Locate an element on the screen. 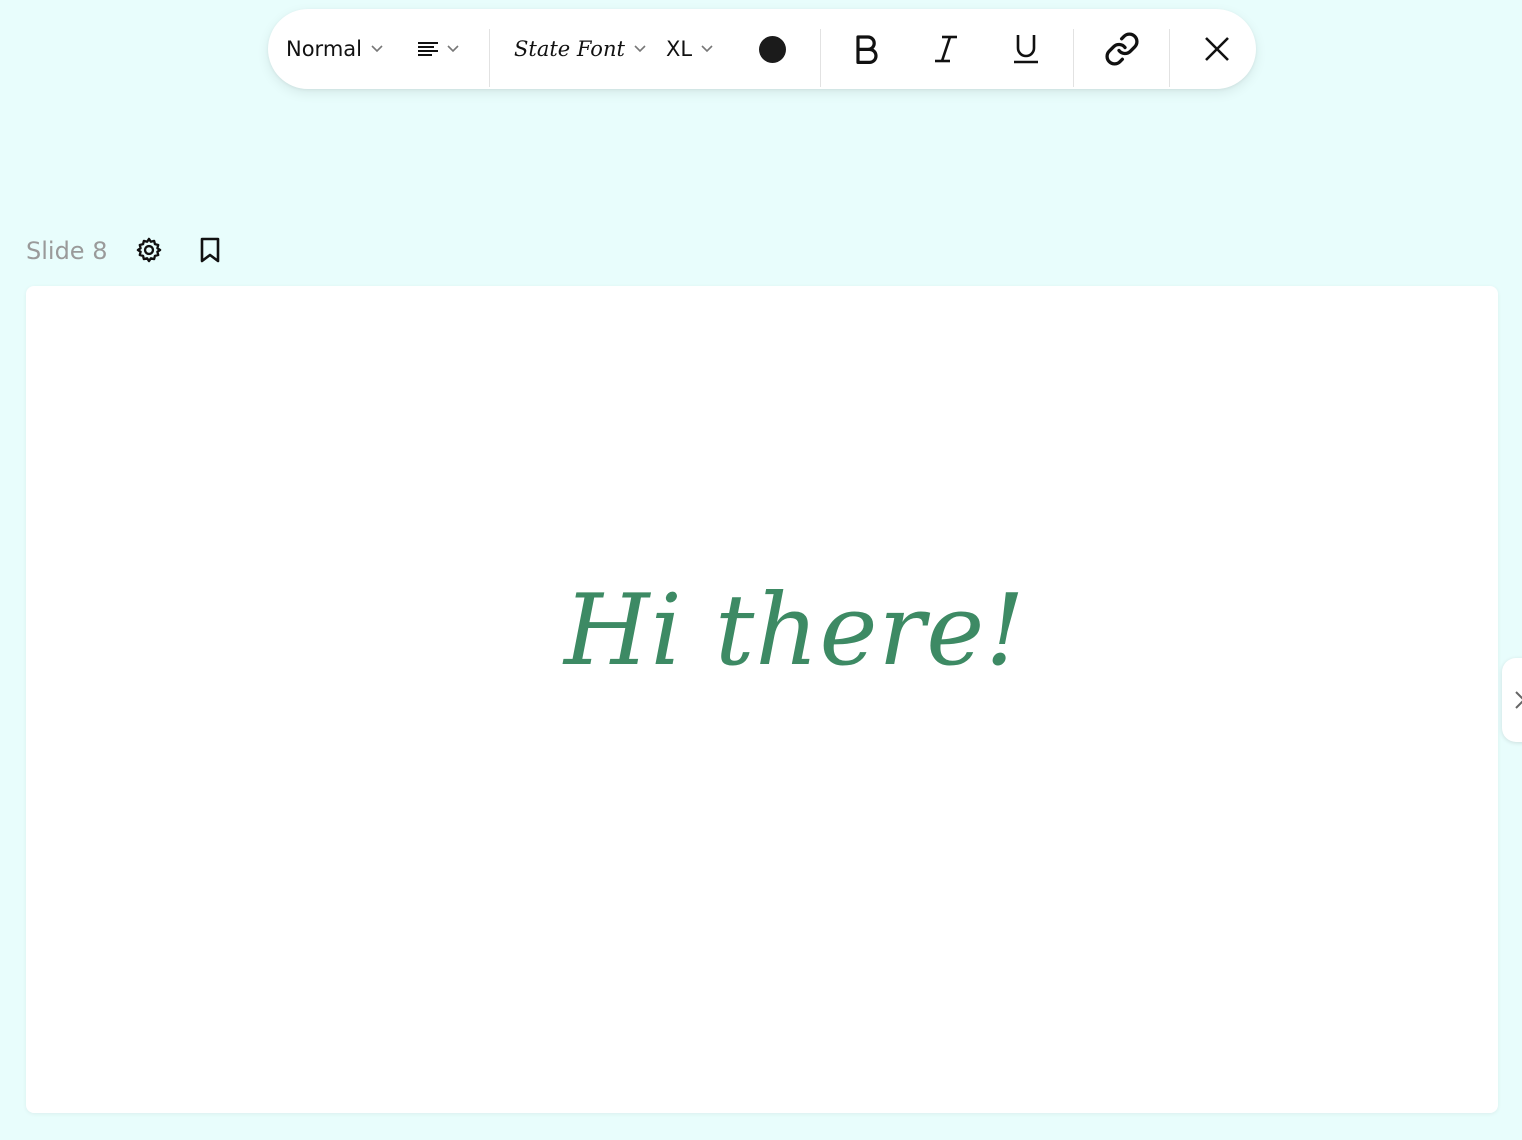 This screenshot has width=1522, height=1140. link-button is located at coordinates (1122, 49).